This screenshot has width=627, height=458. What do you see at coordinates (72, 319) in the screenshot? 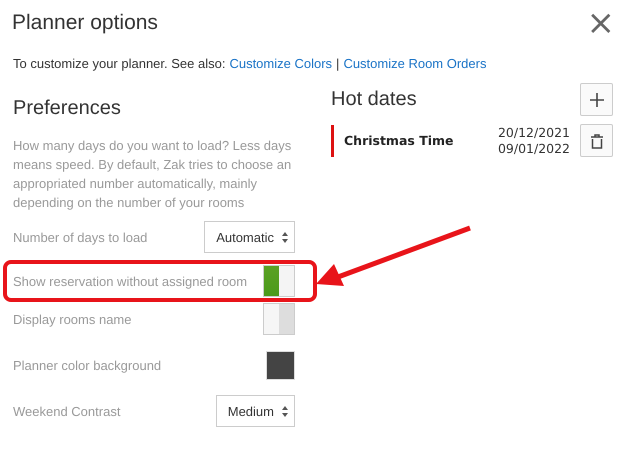
I see `setting-label: Display rooms name` at bounding box center [72, 319].